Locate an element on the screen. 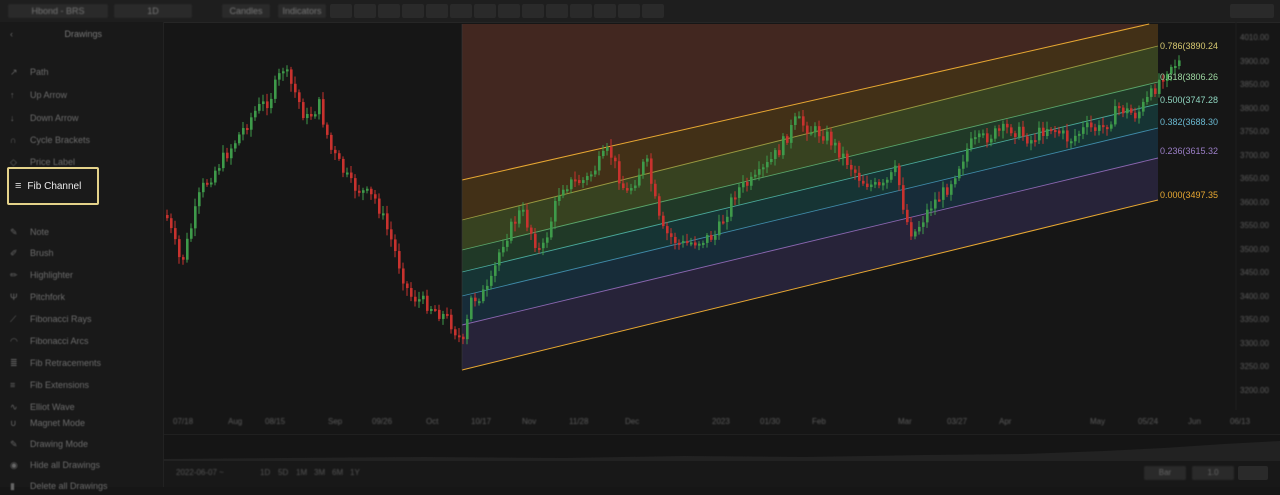  time-tick-label: 09/26 is located at coordinates (382, 421).